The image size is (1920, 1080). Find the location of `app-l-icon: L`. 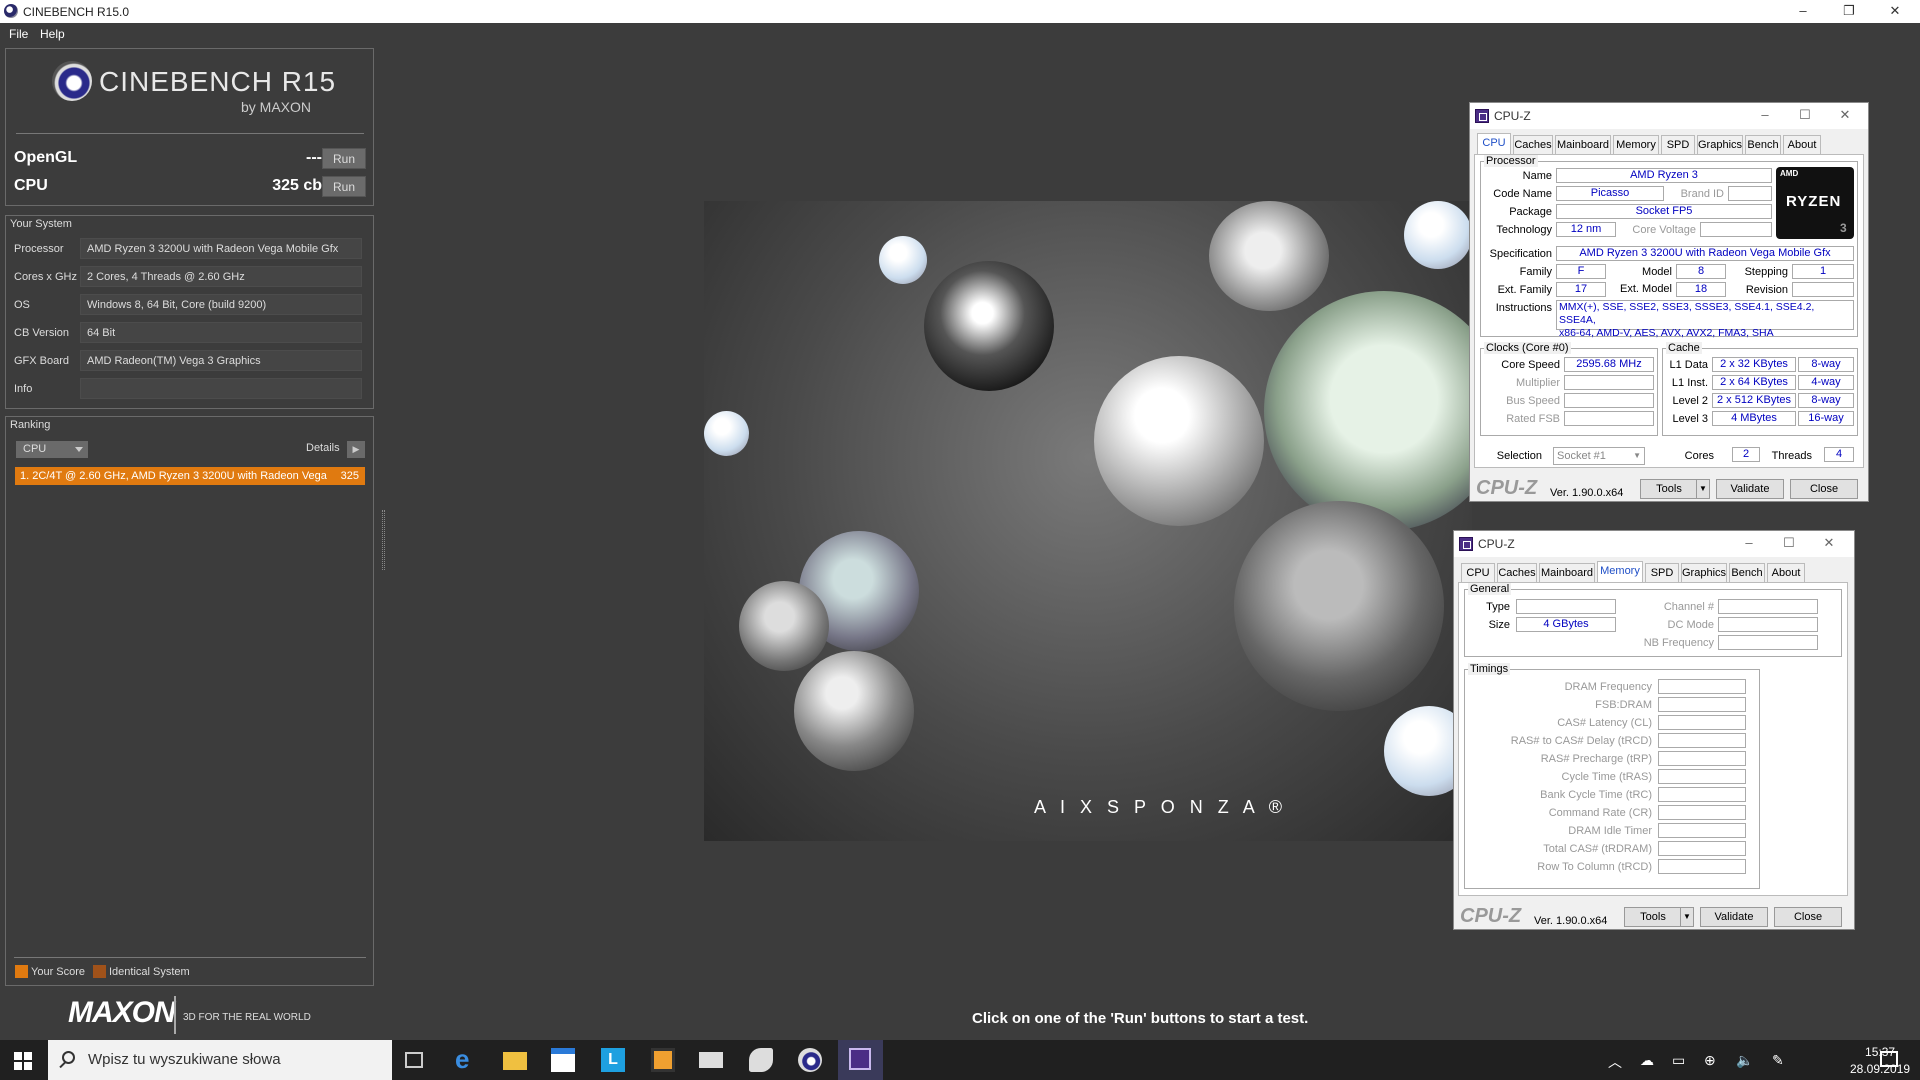

app-l-icon: L is located at coordinates (613, 1060).